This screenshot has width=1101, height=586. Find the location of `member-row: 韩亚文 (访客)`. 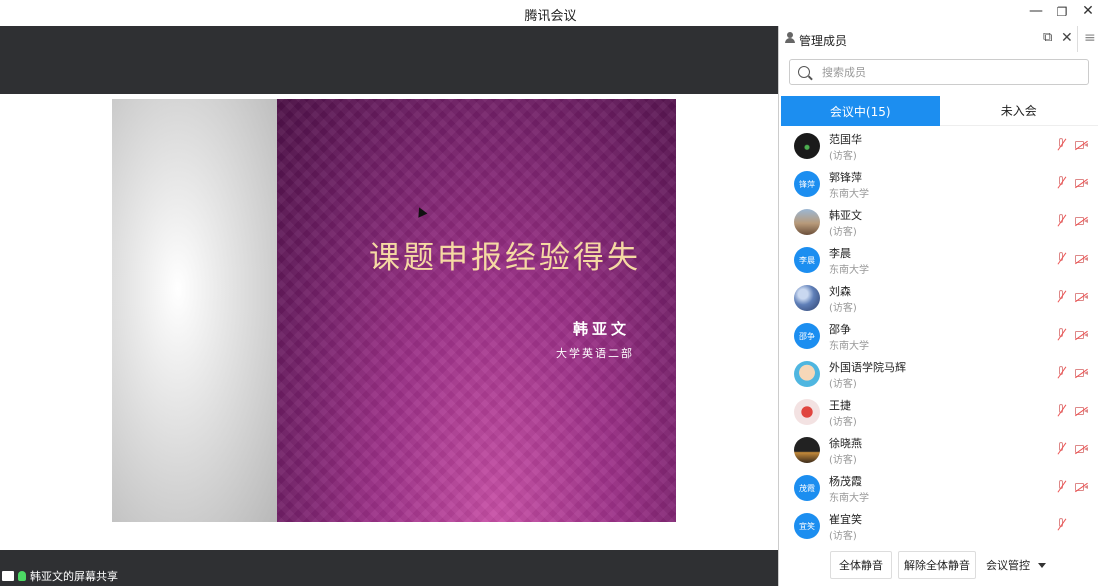

member-row: 韩亚文 (访客) is located at coordinates (940, 223).